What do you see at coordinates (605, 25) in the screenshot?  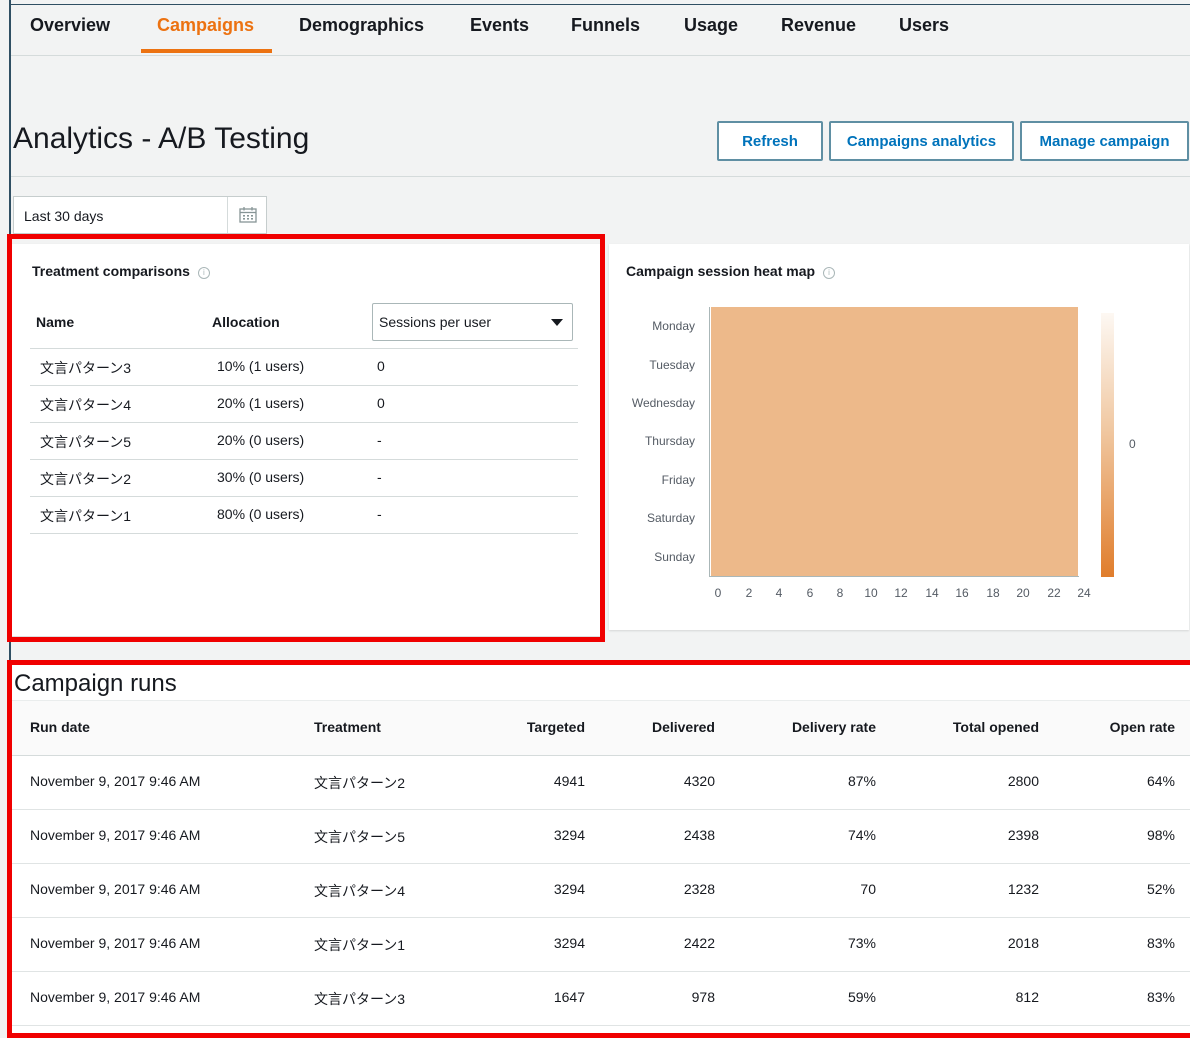 I see `tab-funnels: Funnels` at bounding box center [605, 25].